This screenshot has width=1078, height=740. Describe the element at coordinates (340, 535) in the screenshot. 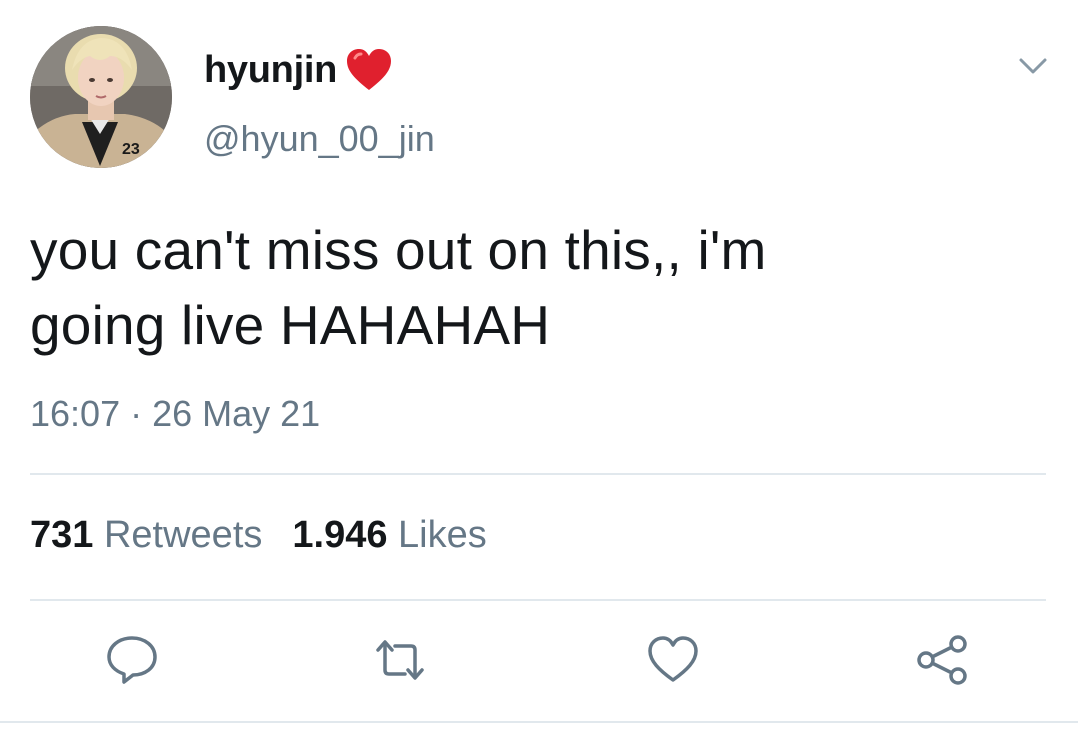

I see `likes-count: 1.946` at that location.